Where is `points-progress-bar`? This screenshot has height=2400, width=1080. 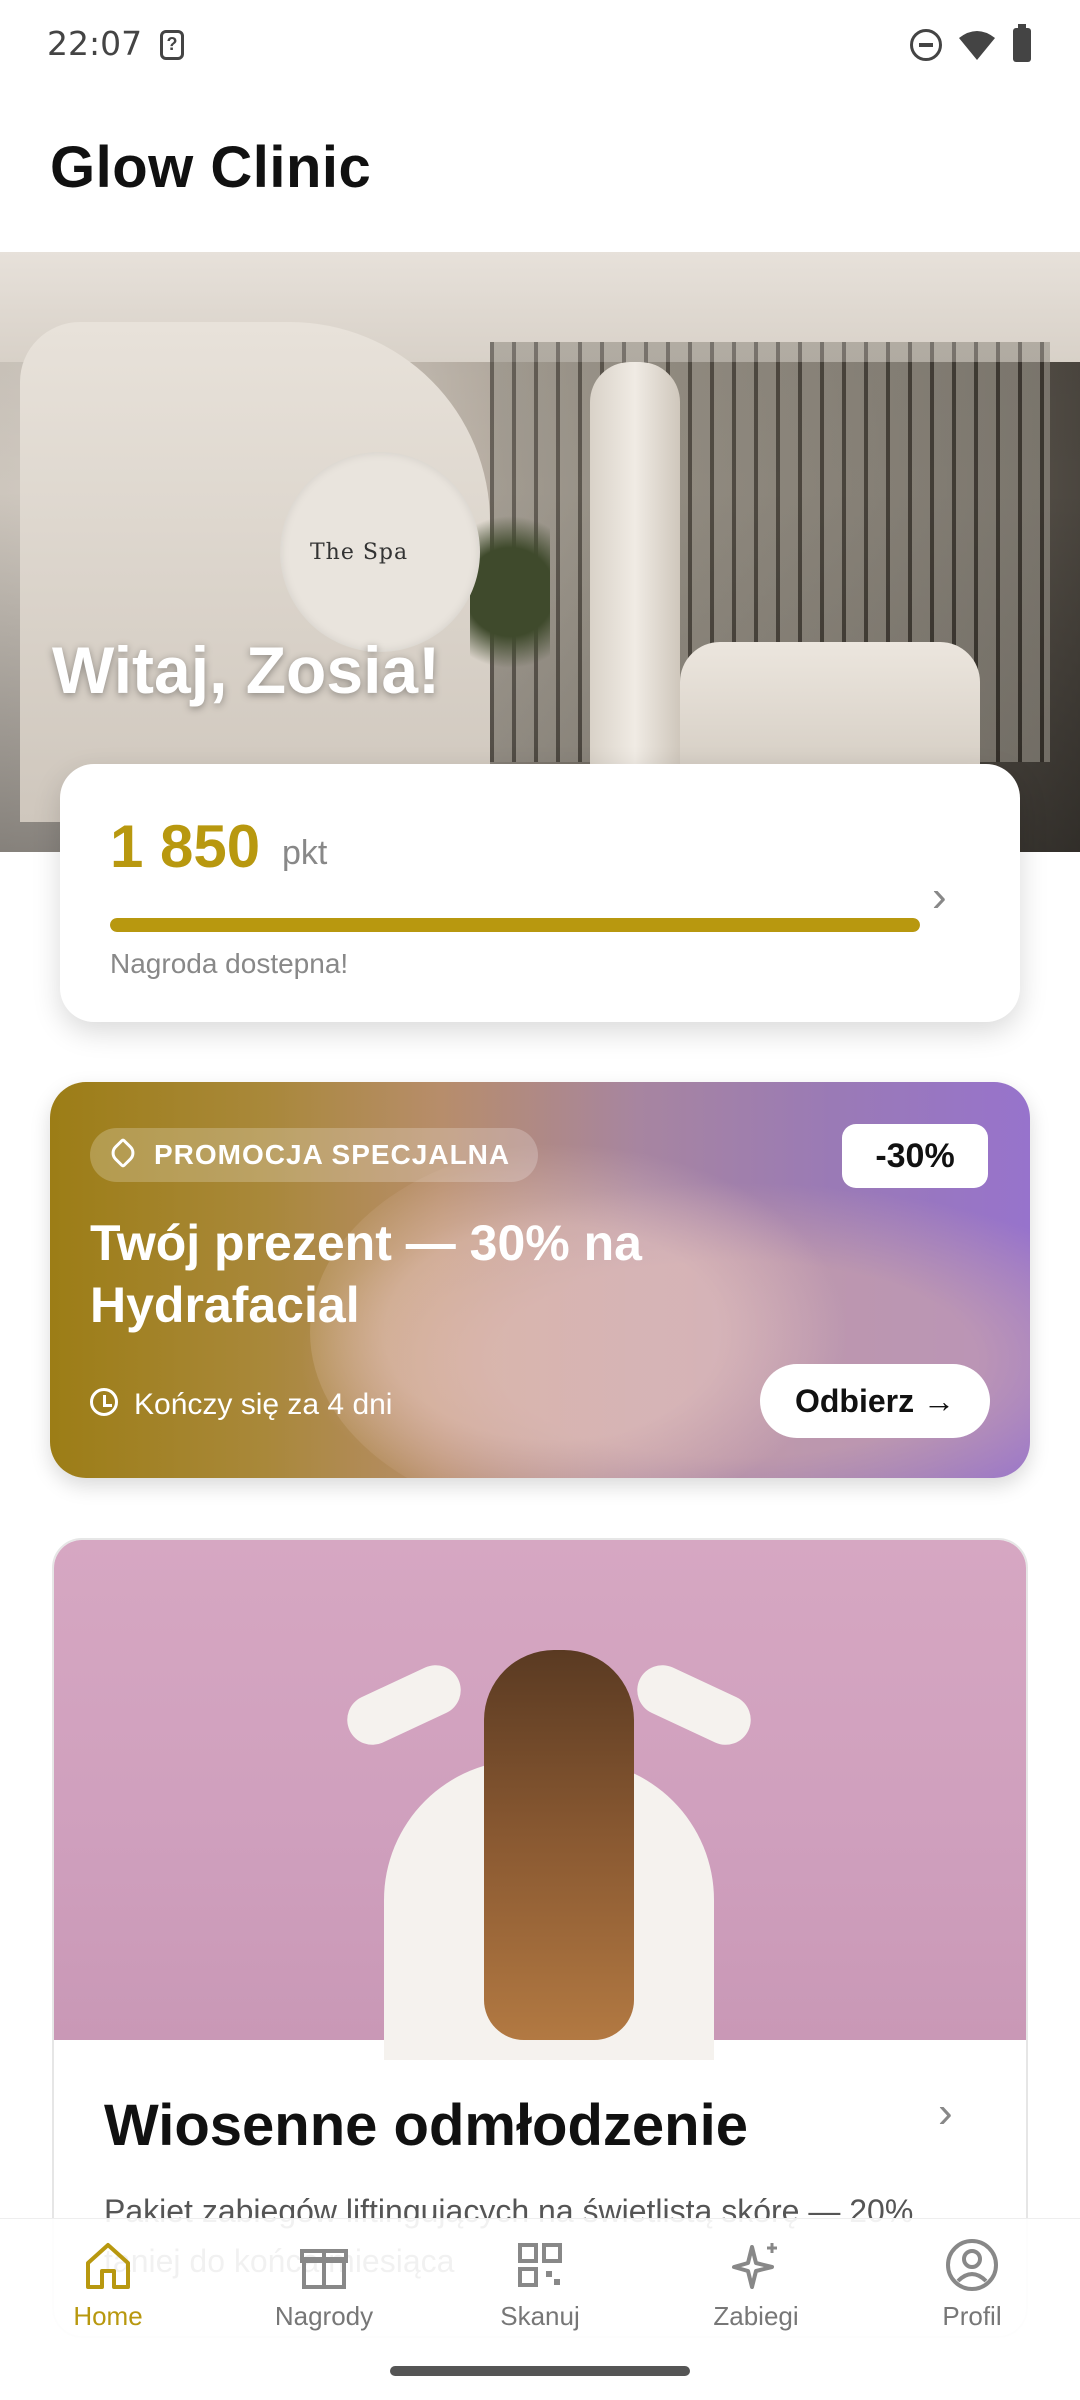
points-progress-bar is located at coordinates (515, 925).